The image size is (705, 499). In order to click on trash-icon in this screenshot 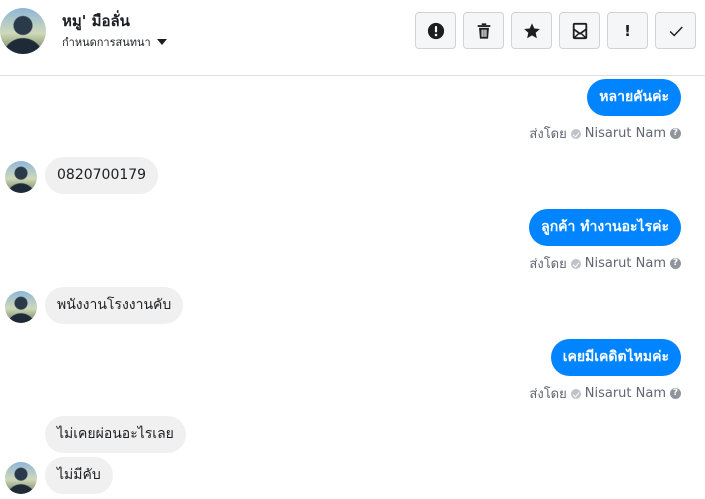, I will do `click(483, 30)`.